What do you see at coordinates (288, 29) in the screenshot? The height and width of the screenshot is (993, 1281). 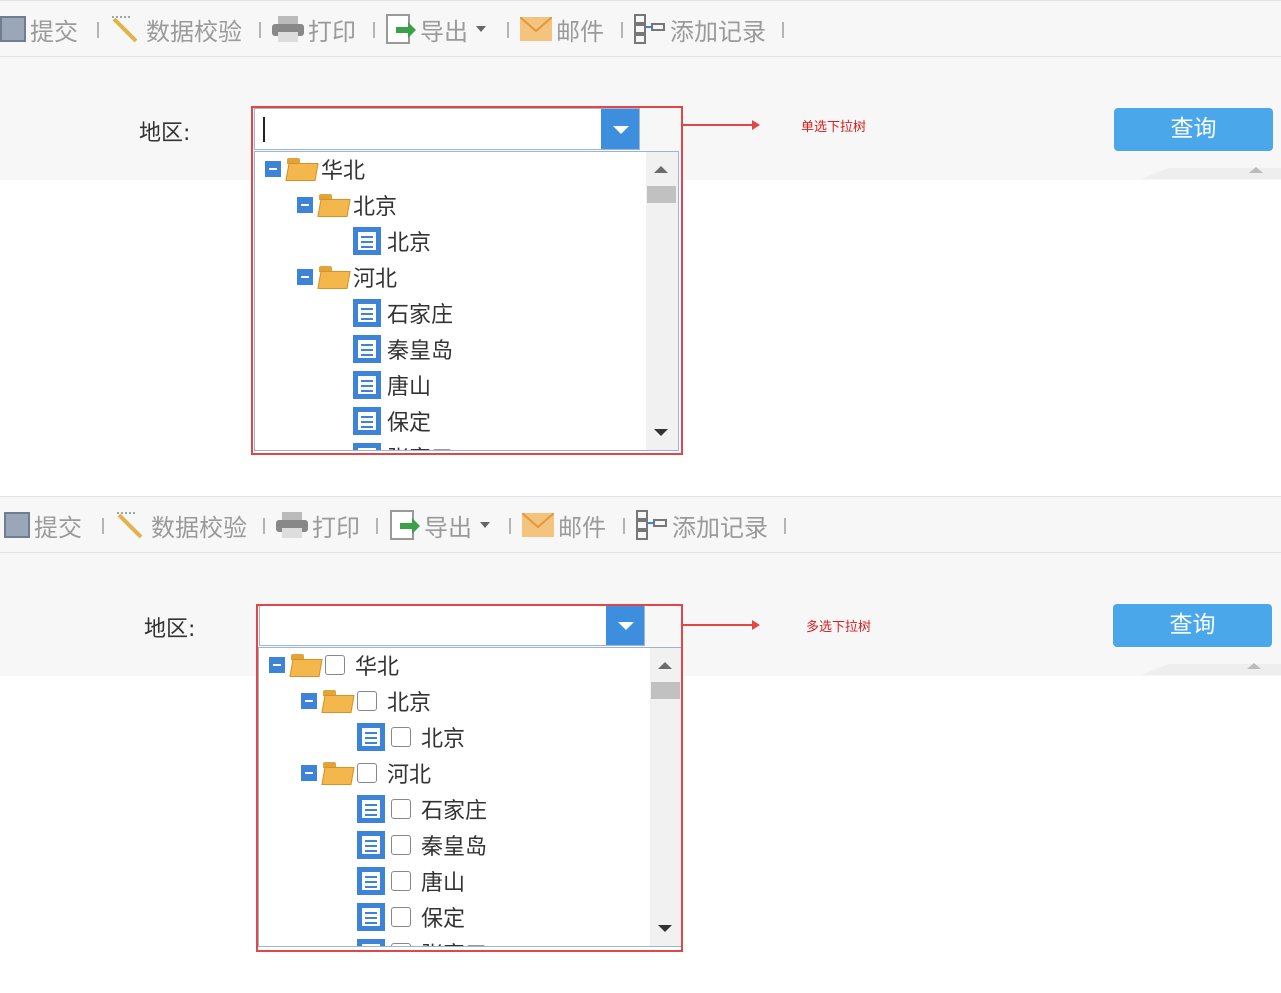 I see `printer-icon` at bounding box center [288, 29].